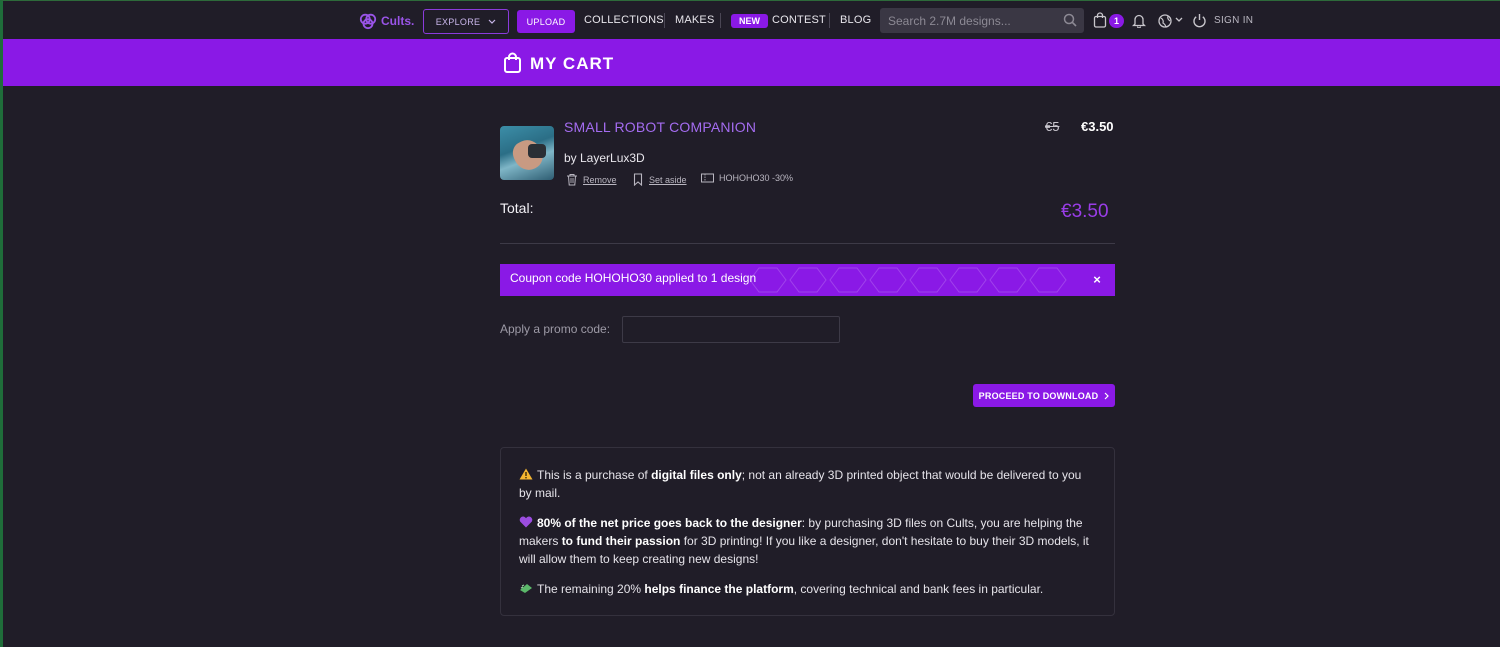 The image size is (1500, 647). What do you see at coordinates (572, 63) in the screenshot?
I see `page-title: MY CART` at bounding box center [572, 63].